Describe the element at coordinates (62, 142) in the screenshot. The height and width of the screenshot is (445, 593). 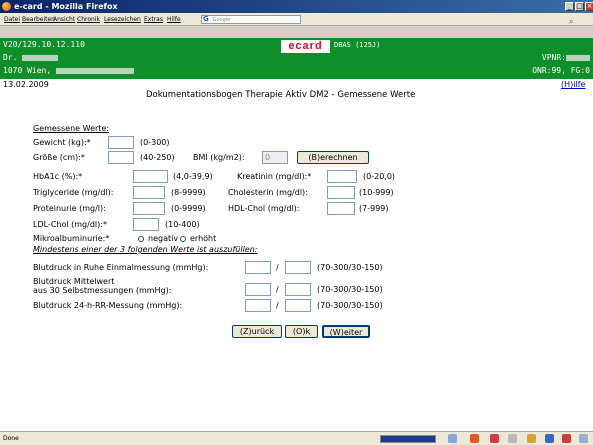
I see `gewicht-label: Gewicht (kg):*` at that location.